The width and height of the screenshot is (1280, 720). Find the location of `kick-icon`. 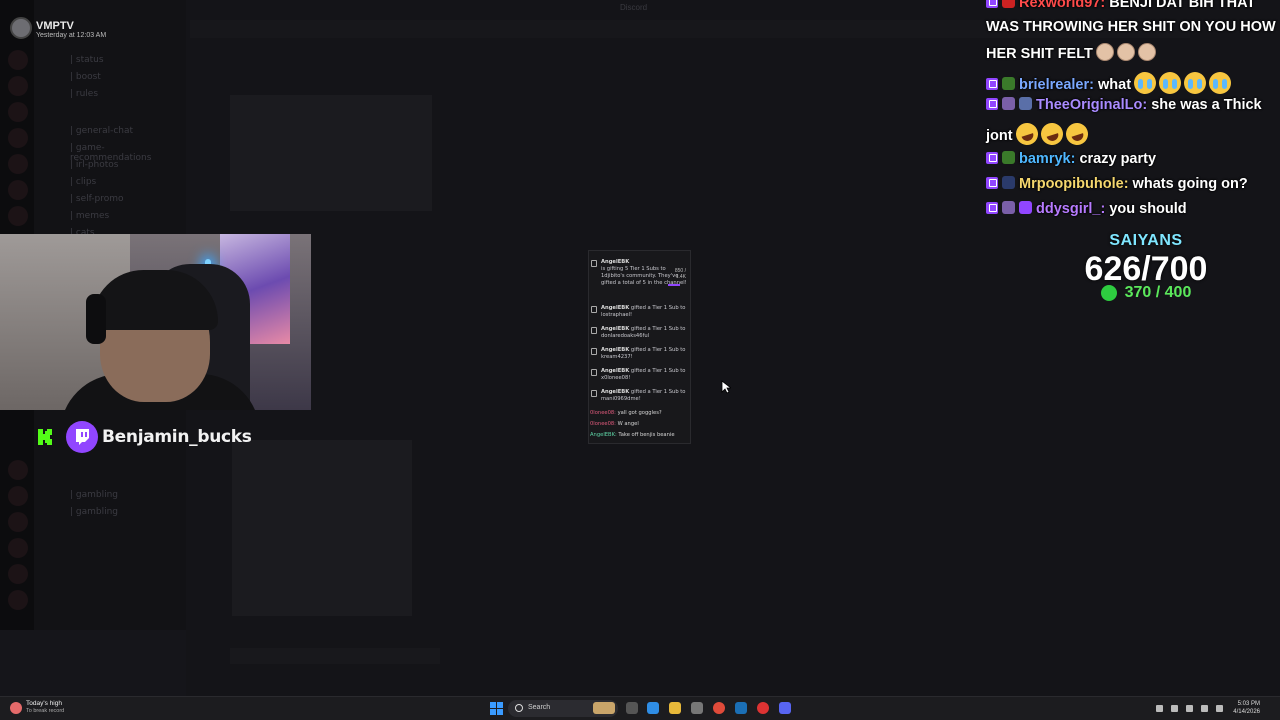

kick-icon is located at coordinates (46, 437).